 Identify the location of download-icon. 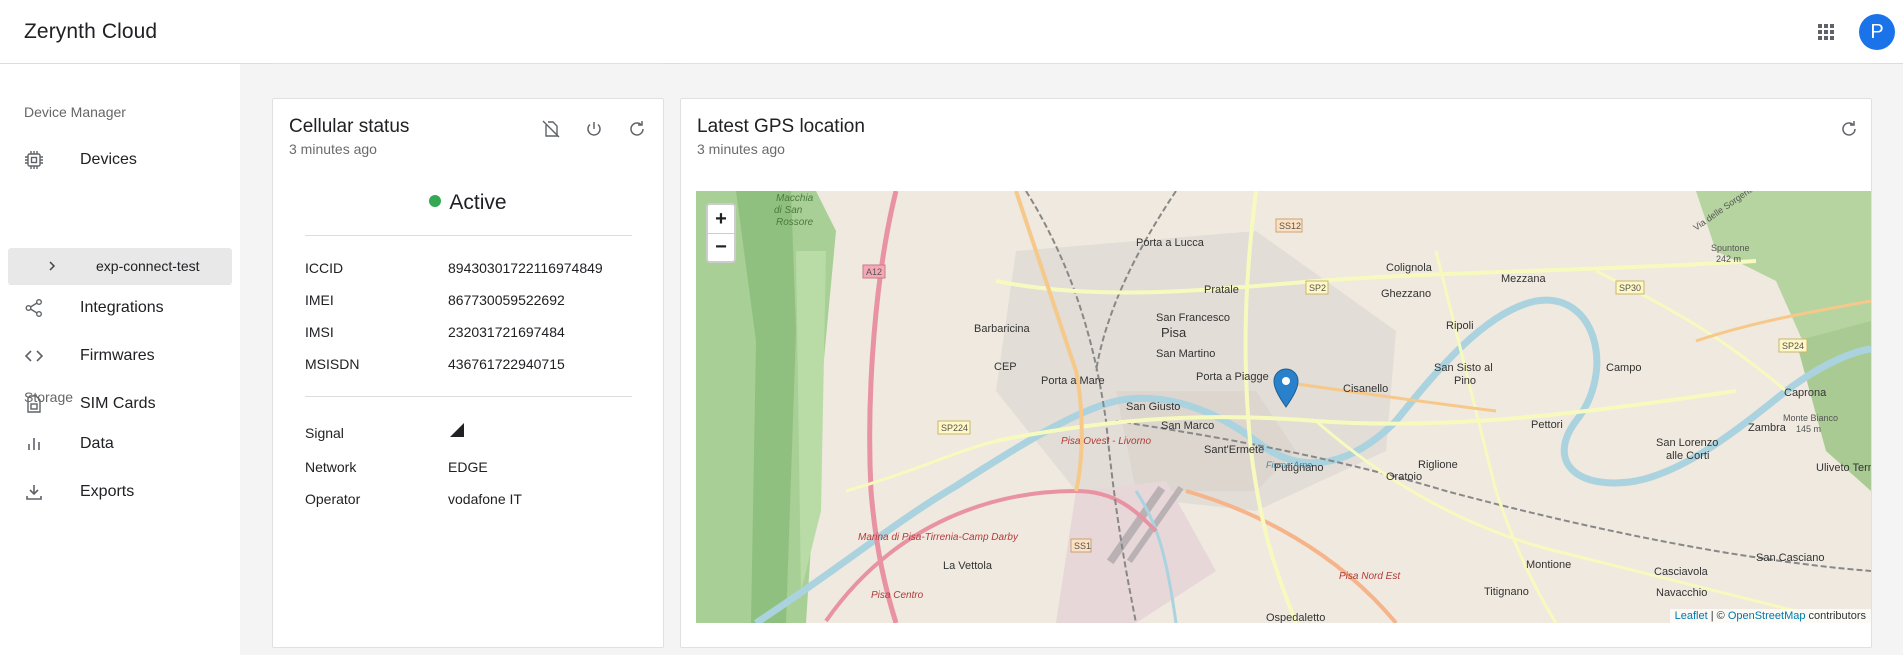
(34, 492).